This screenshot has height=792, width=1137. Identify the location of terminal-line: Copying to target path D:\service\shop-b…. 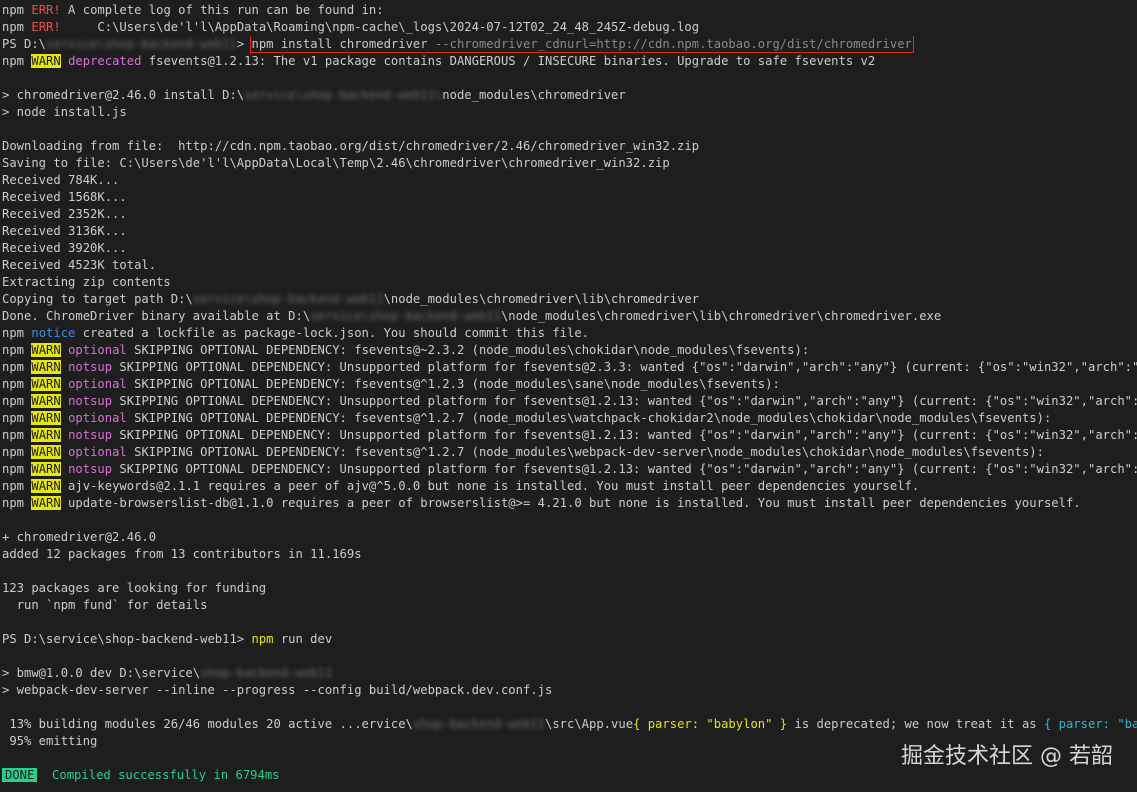
(569, 299).